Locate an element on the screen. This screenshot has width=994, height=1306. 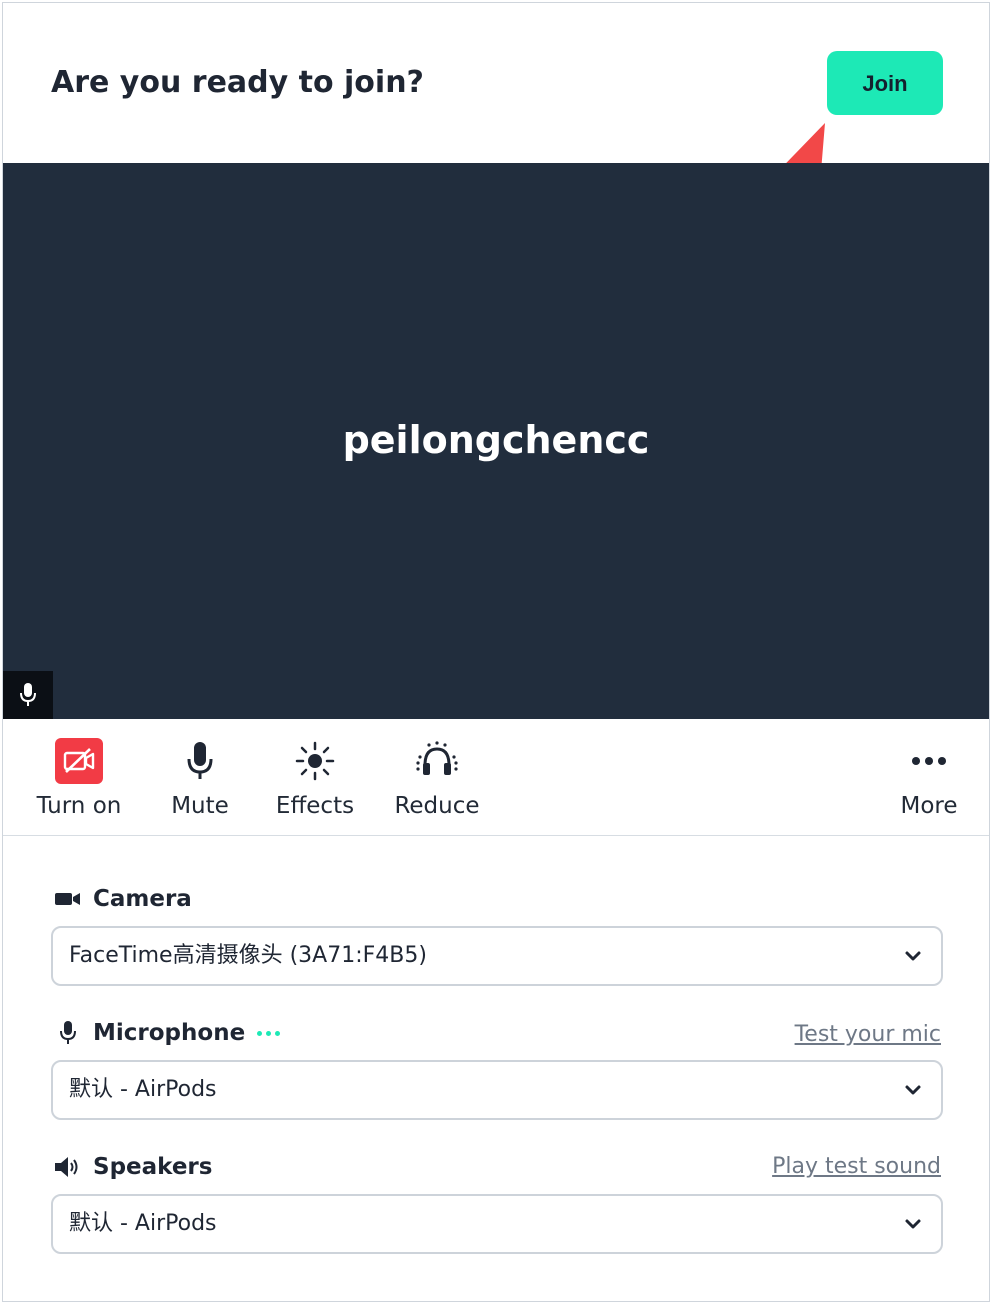
microphone-select: 默认 - AirPods is located at coordinates (497, 1090).